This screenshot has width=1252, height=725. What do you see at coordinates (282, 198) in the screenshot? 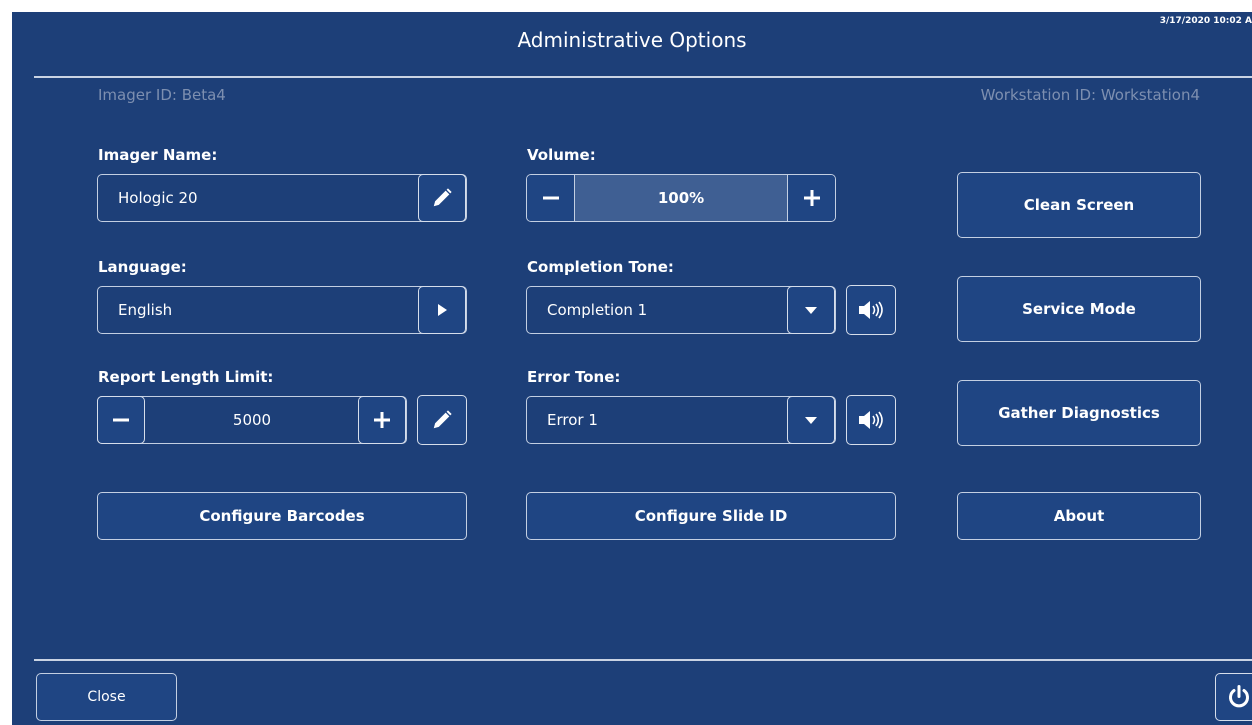
I see `imager-name-field: Hologic 20` at bounding box center [282, 198].